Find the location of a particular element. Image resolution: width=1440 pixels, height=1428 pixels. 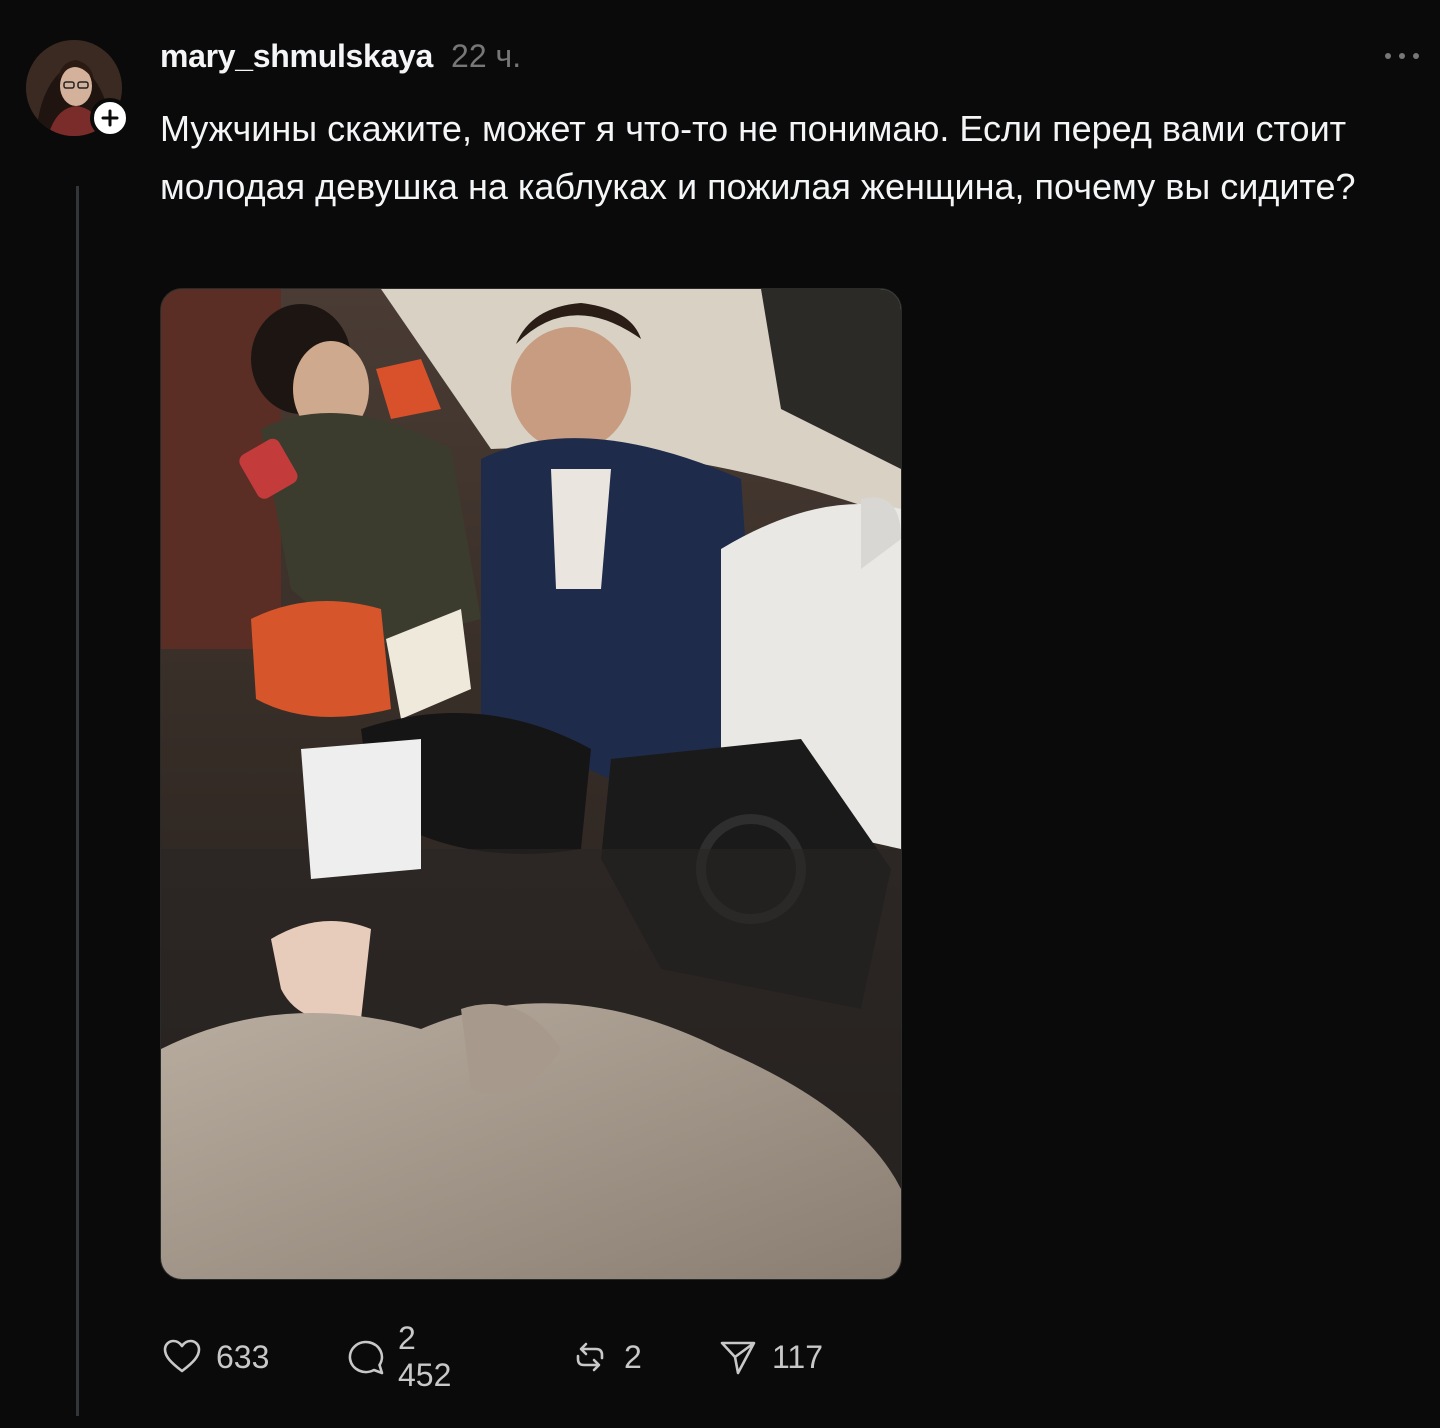

reply-button: 2 452 is located at coordinates (400, 1356).